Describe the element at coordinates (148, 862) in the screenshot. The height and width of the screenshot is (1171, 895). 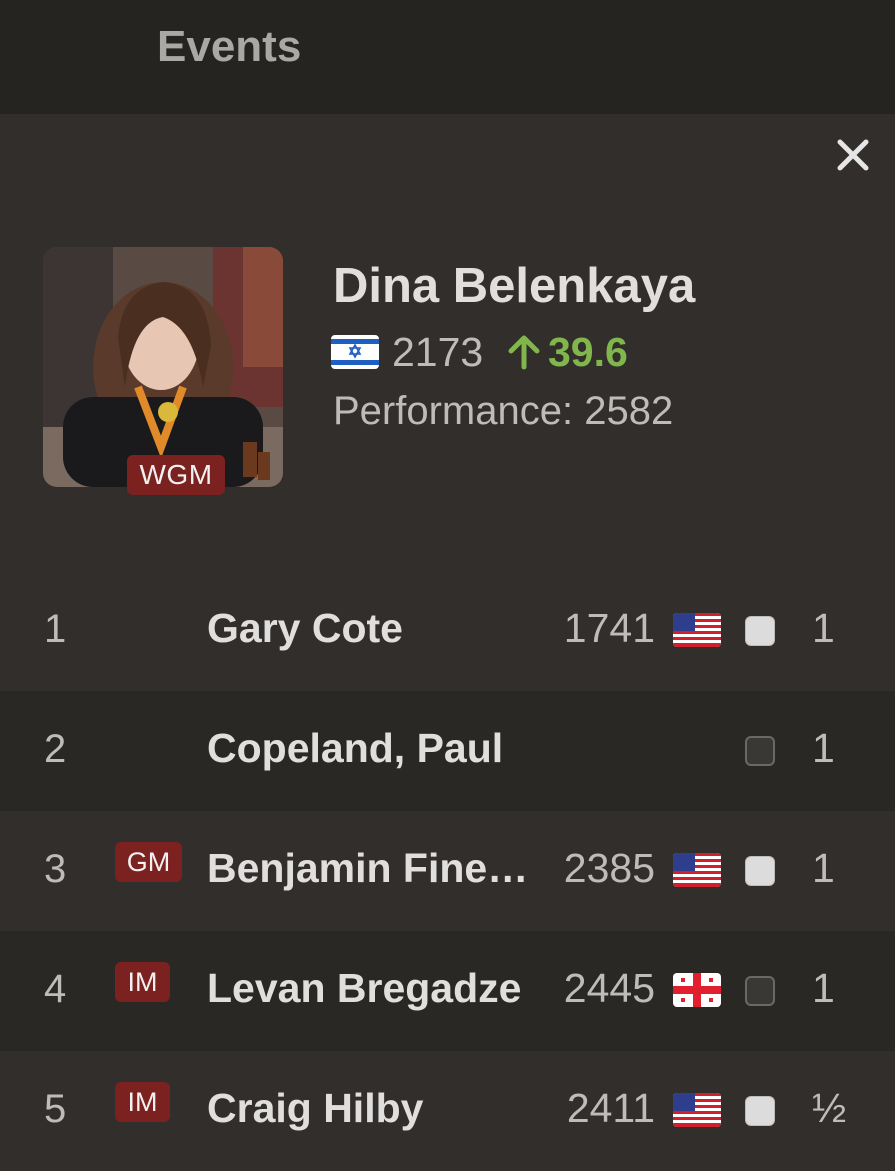
I see `opponent-title-badge: GM` at that location.